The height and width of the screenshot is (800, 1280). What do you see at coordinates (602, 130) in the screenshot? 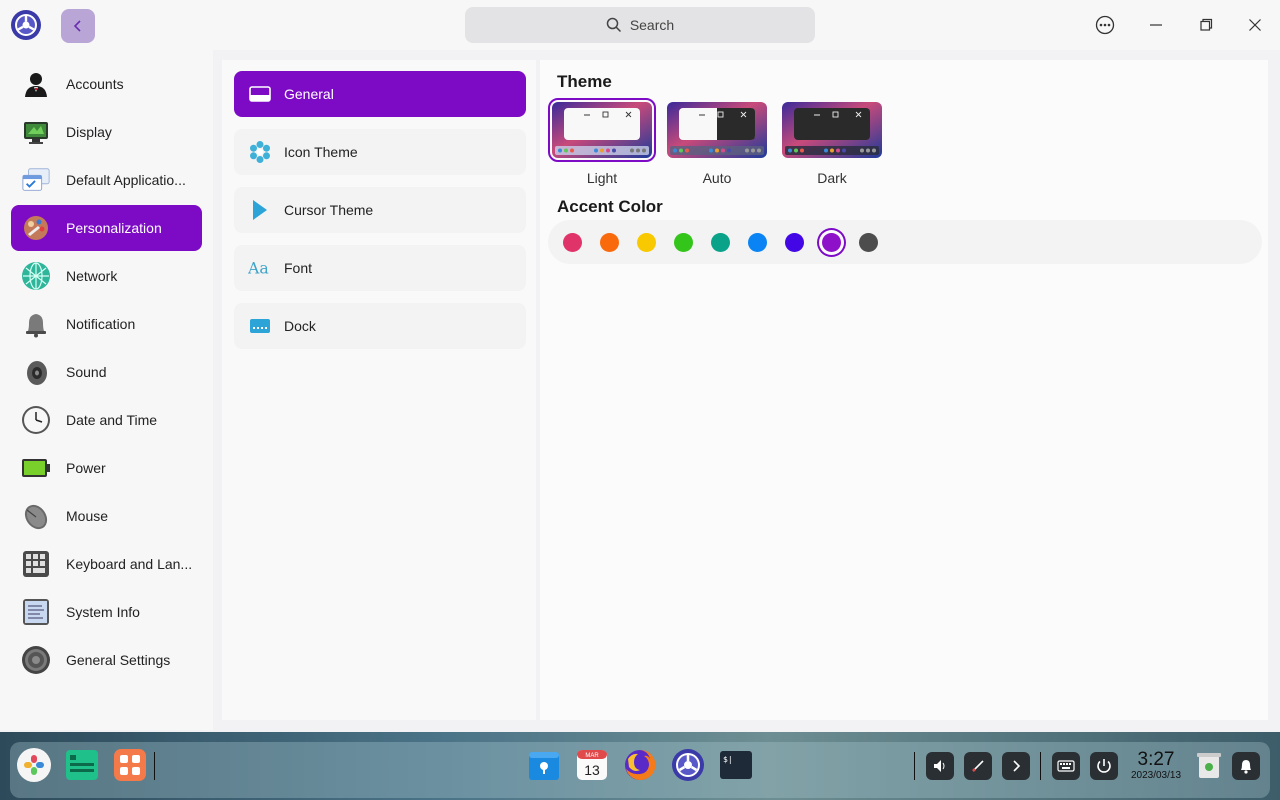
I see `theme-light-option` at bounding box center [602, 130].